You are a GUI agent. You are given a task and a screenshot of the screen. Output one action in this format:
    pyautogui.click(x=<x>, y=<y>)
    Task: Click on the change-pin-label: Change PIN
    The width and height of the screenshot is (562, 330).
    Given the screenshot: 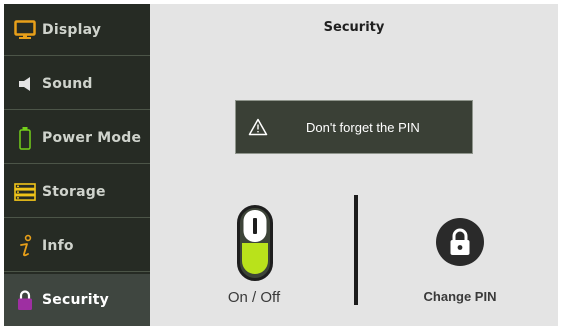 What is the action you would take?
    pyautogui.click(x=460, y=296)
    